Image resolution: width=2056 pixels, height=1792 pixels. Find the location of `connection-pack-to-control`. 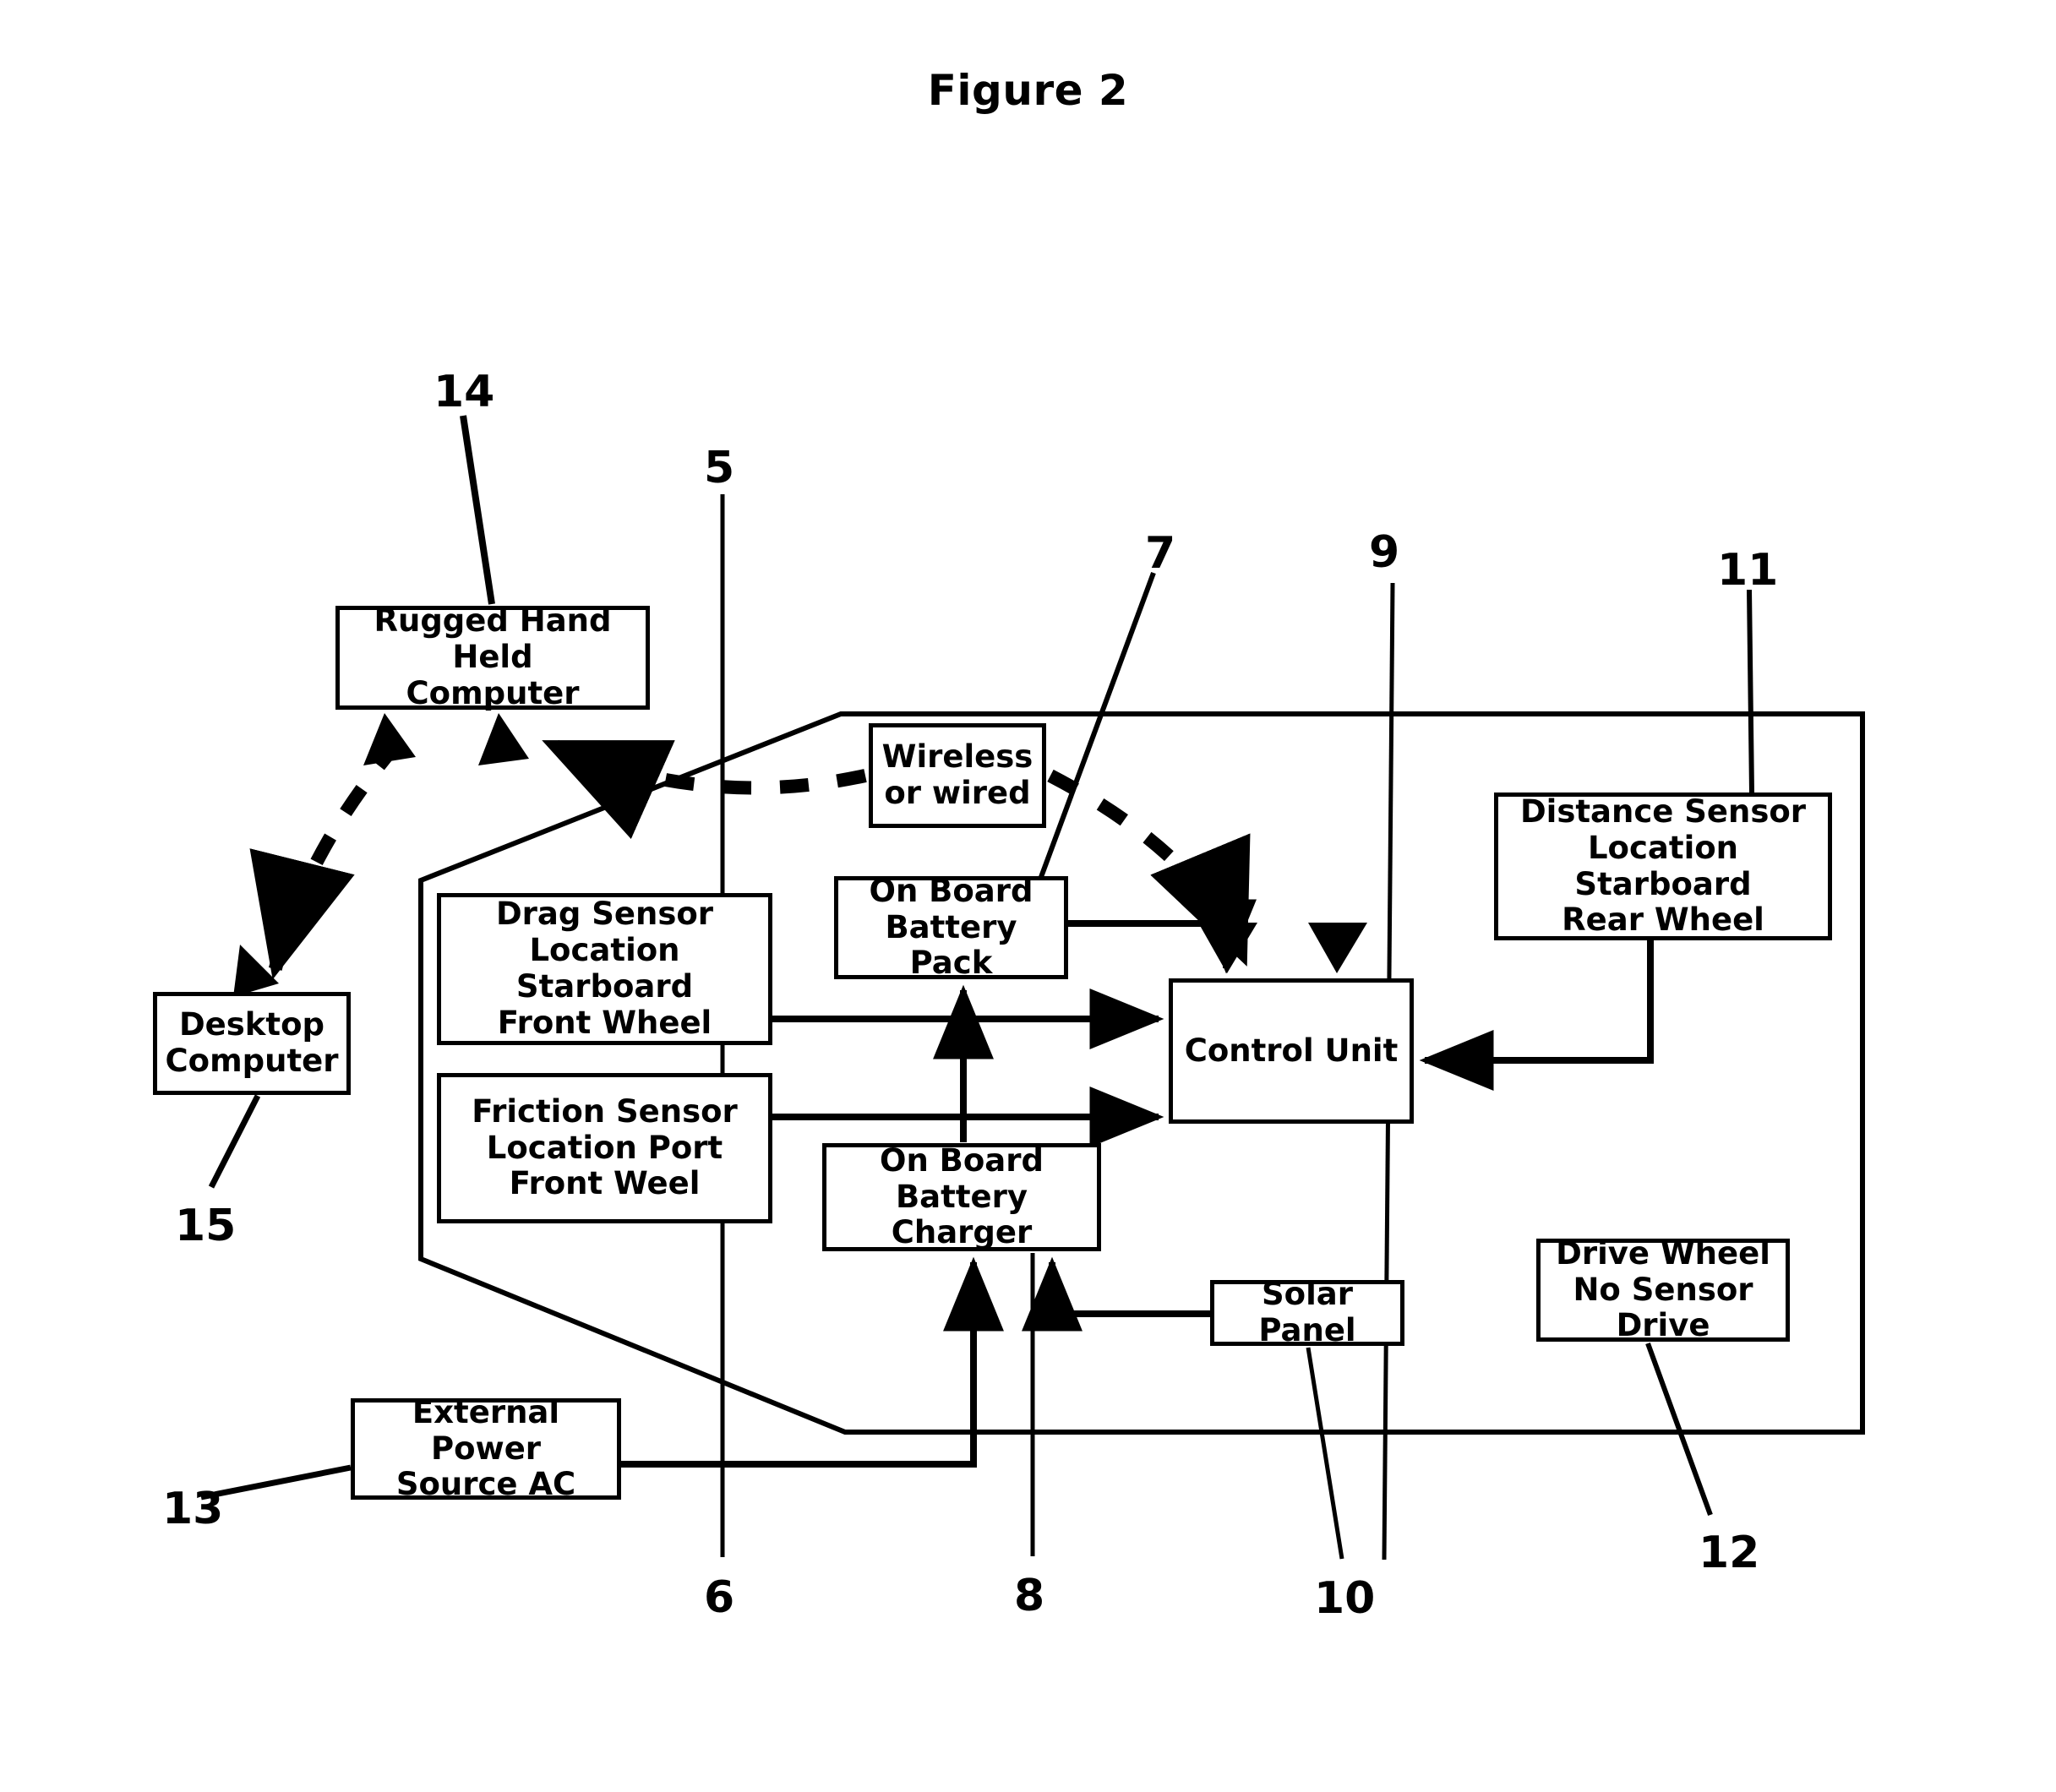

connection-pack-to-control is located at coordinates (1163, 936).